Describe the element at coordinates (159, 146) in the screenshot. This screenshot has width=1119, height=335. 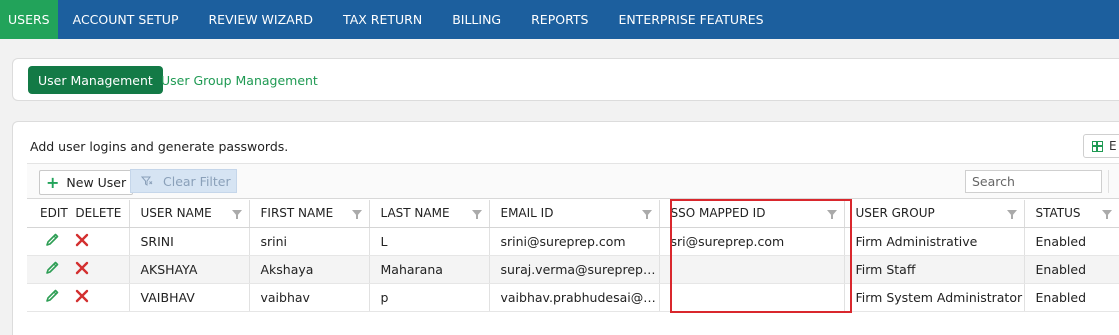
I see `page-description: Add user logins and generate passwords.` at that location.